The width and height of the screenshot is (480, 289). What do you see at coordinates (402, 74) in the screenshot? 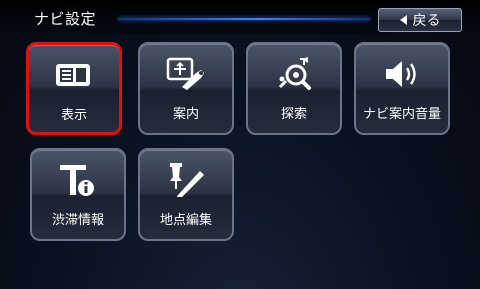
I see `speaker-icon` at bounding box center [402, 74].